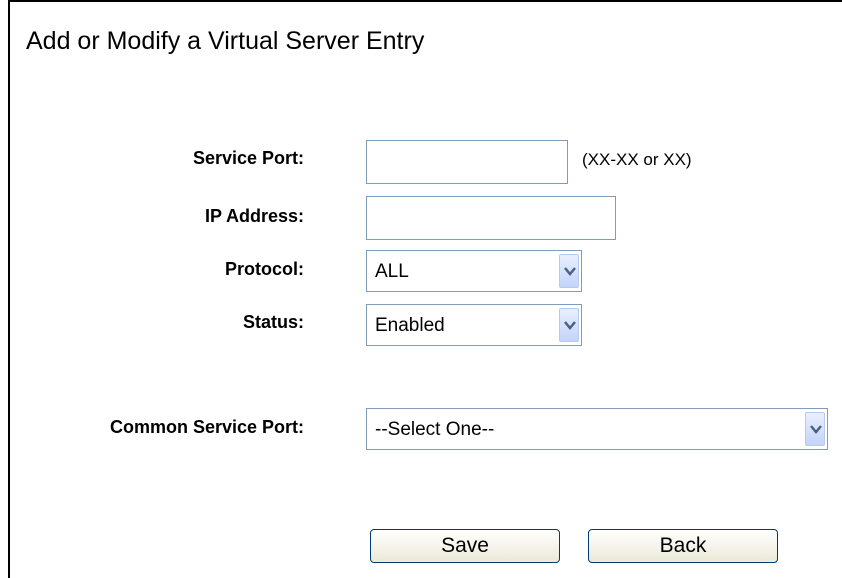 The image size is (842, 578). What do you see at coordinates (435, 429) in the screenshot?
I see `common-service-port-selected-value: --Select One--` at bounding box center [435, 429].